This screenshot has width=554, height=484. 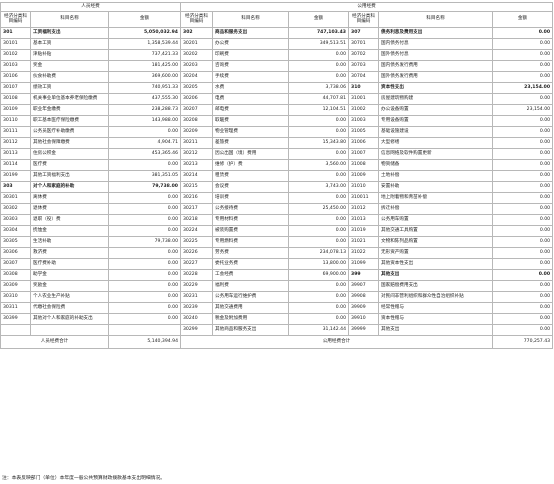 I want to click on name-cell: 专用材料费, so click(x=250, y=220).